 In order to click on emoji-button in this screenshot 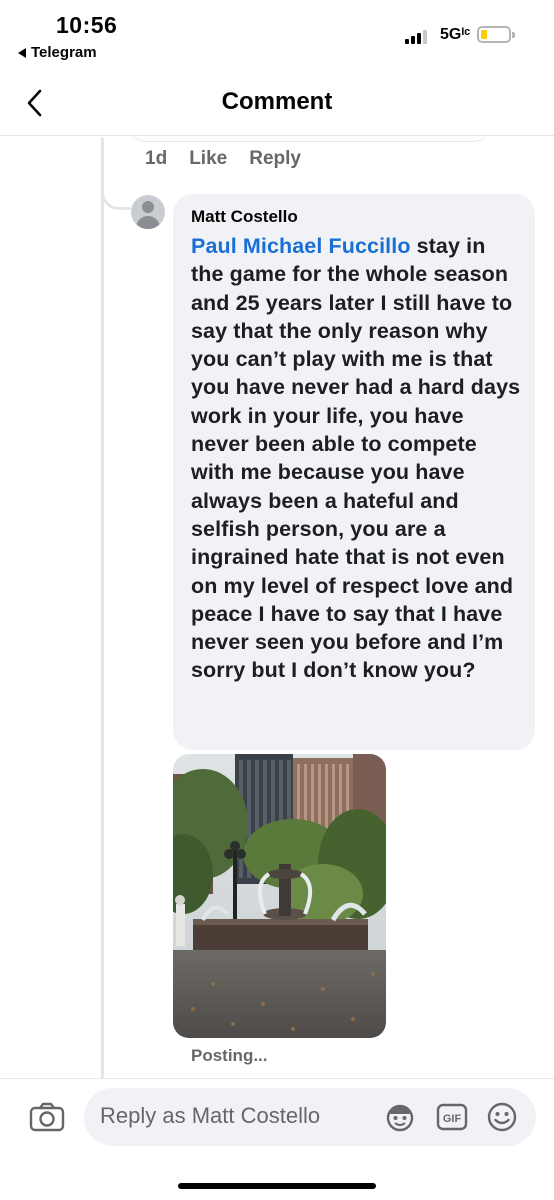, I will do `click(502, 1117)`.